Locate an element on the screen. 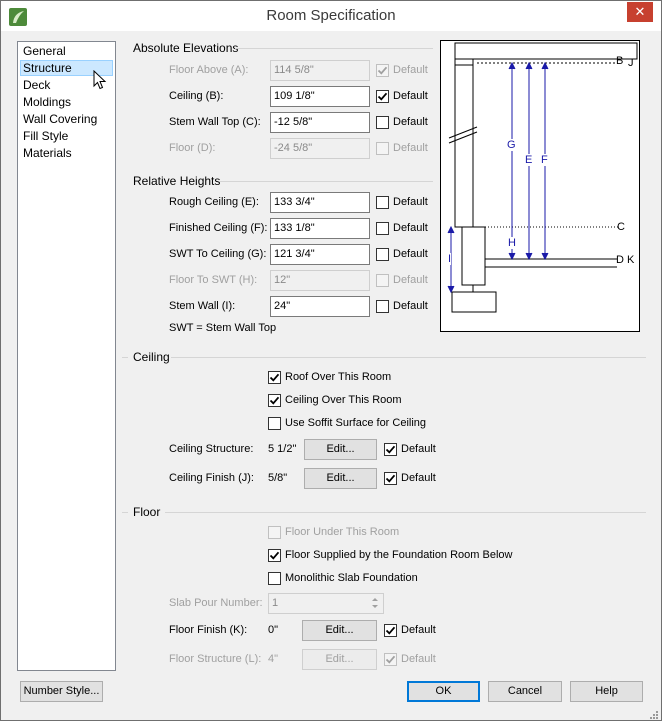 Image resolution: width=662 pixels, height=723 pixels. stem-wall-top-default-checkbox is located at coordinates (382, 122).